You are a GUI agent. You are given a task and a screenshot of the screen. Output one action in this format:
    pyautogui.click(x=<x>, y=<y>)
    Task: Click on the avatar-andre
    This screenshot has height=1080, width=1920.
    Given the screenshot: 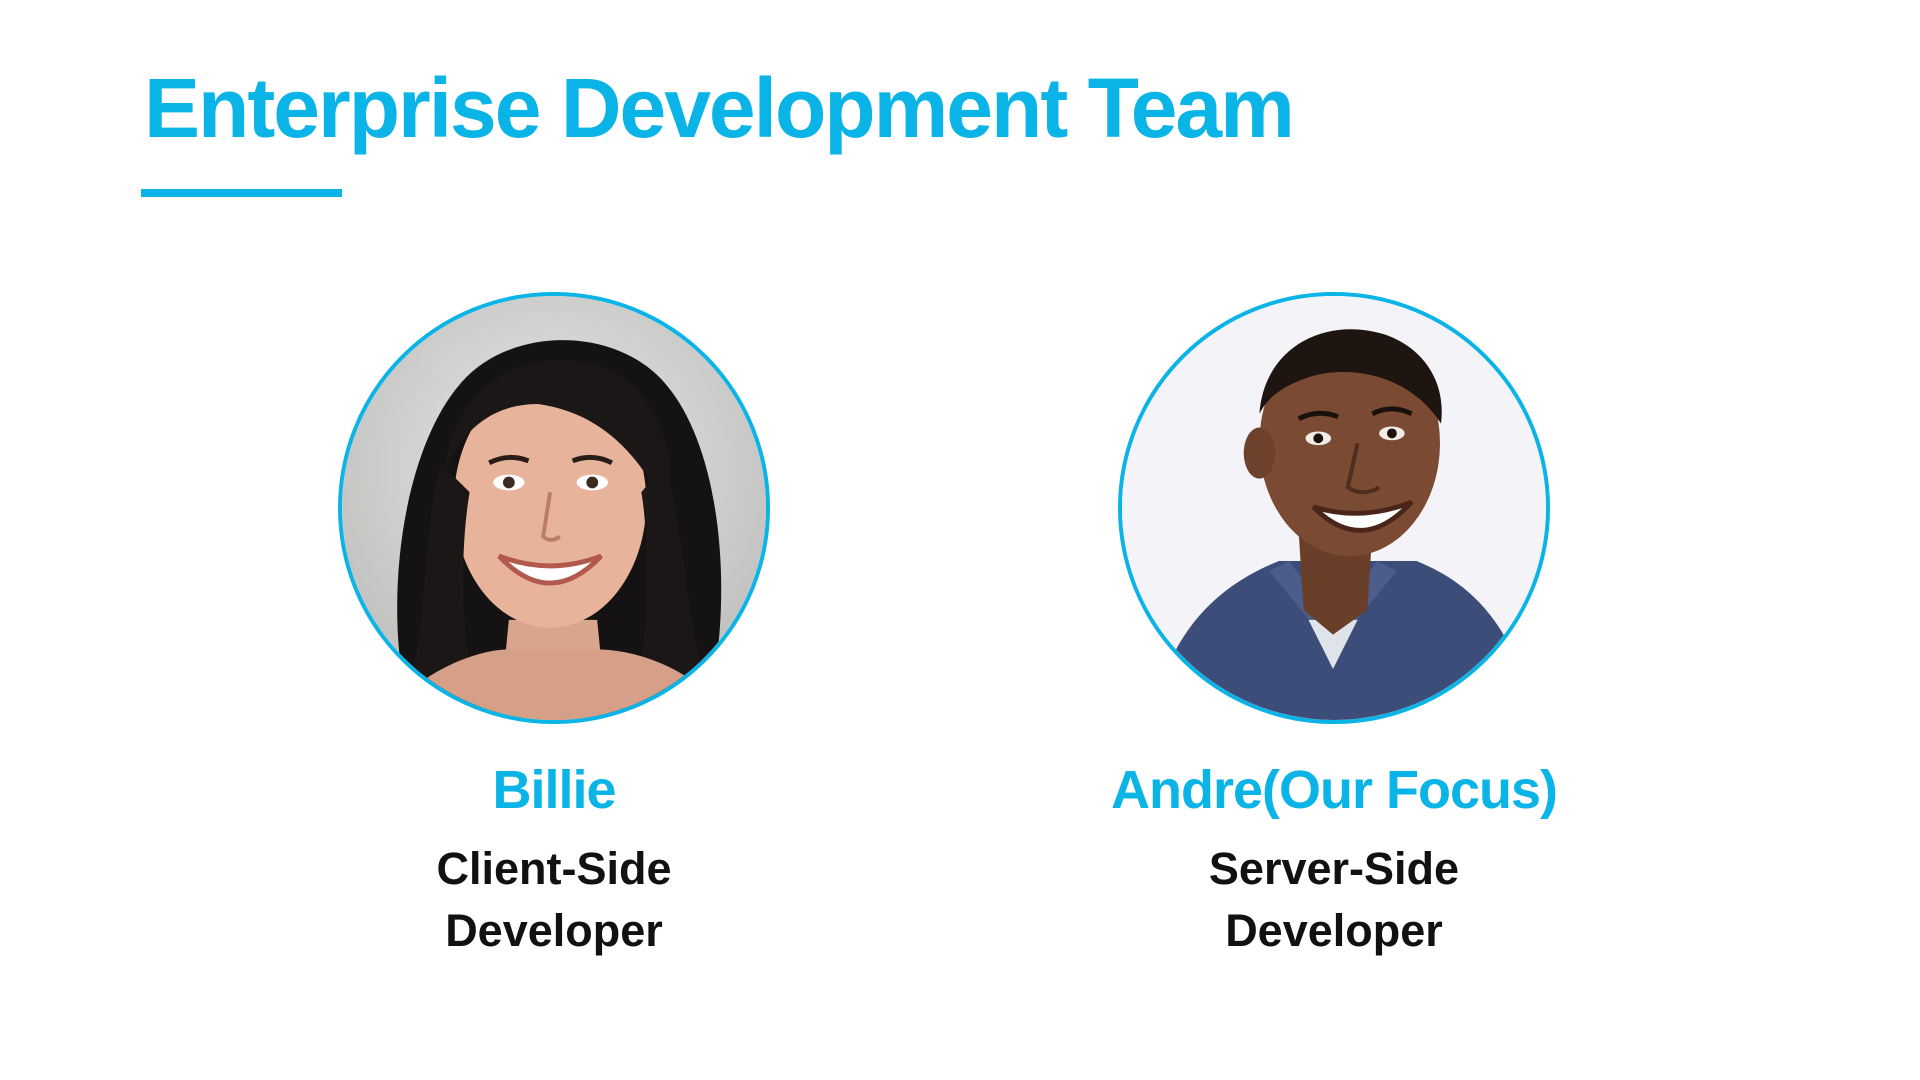 What is the action you would take?
    pyautogui.click(x=1334, y=508)
    